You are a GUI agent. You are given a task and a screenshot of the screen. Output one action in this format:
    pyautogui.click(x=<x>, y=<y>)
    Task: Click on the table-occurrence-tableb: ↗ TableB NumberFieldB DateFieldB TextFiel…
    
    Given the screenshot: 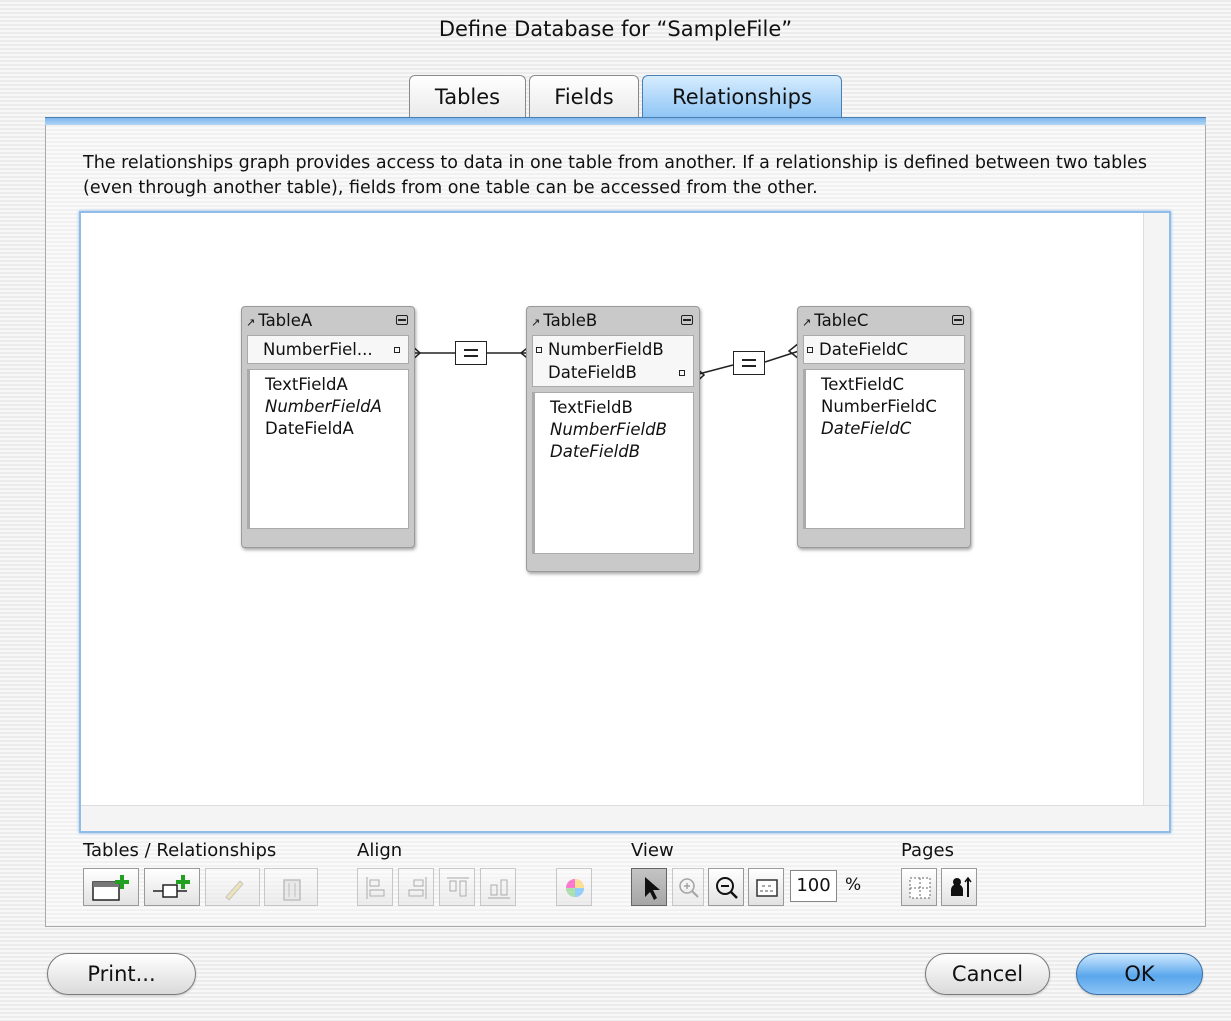 What is the action you would take?
    pyautogui.click(x=613, y=439)
    